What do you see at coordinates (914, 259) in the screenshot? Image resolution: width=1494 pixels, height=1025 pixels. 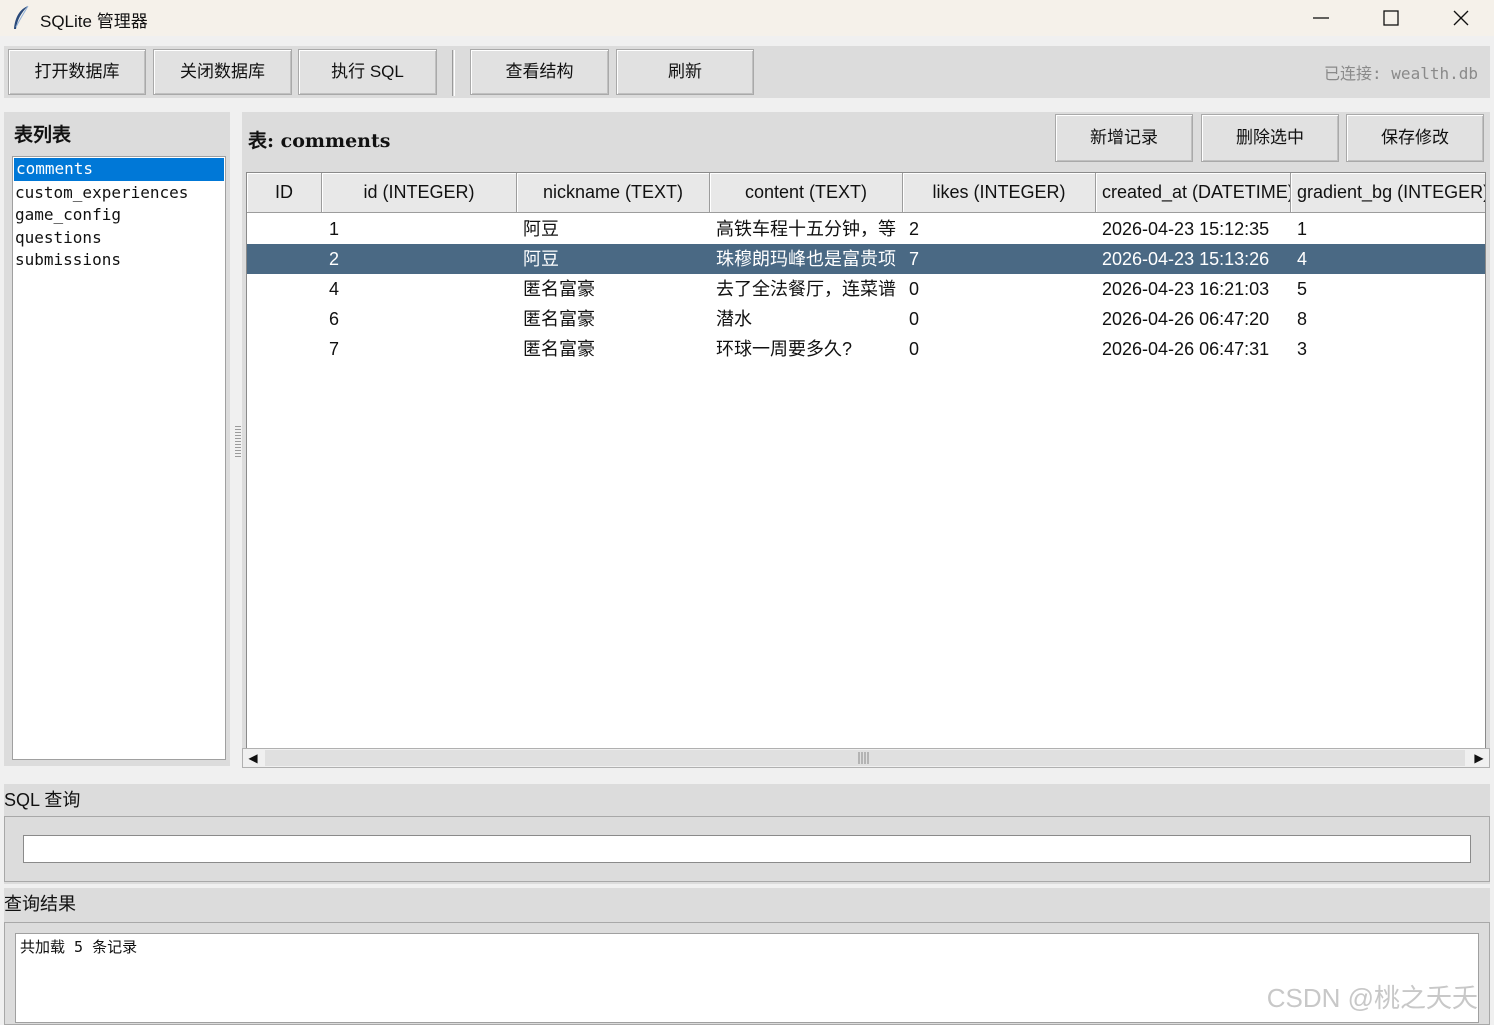 I see `cell-likes: 7` at bounding box center [914, 259].